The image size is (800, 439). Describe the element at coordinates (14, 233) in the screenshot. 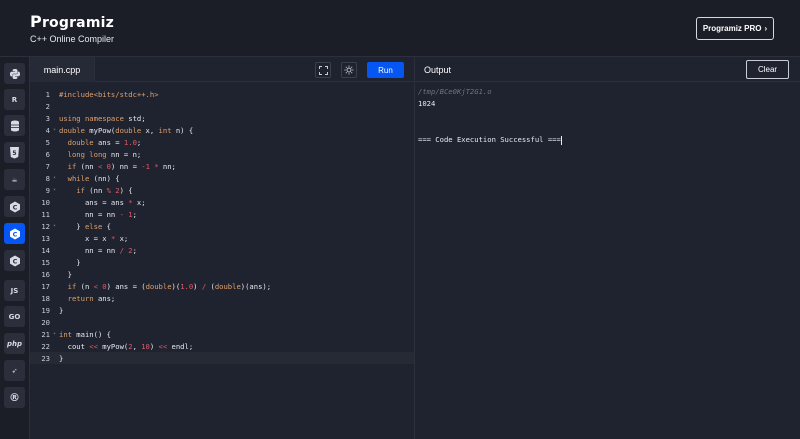

I see `cpp-icon: C` at that location.